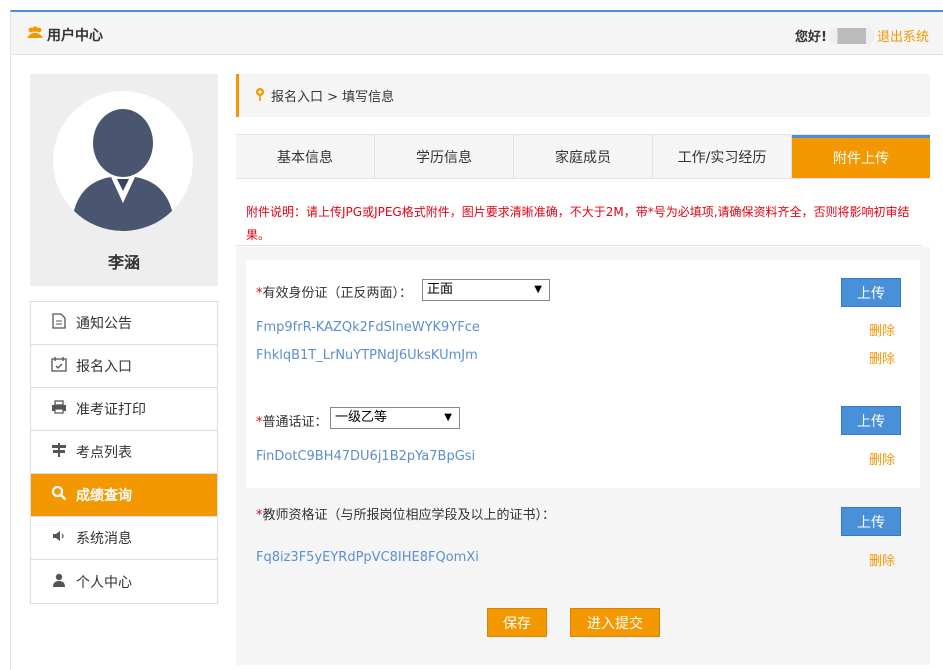 The height and width of the screenshot is (670, 943). I want to click on header-title: 用户中心, so click(75, 36).